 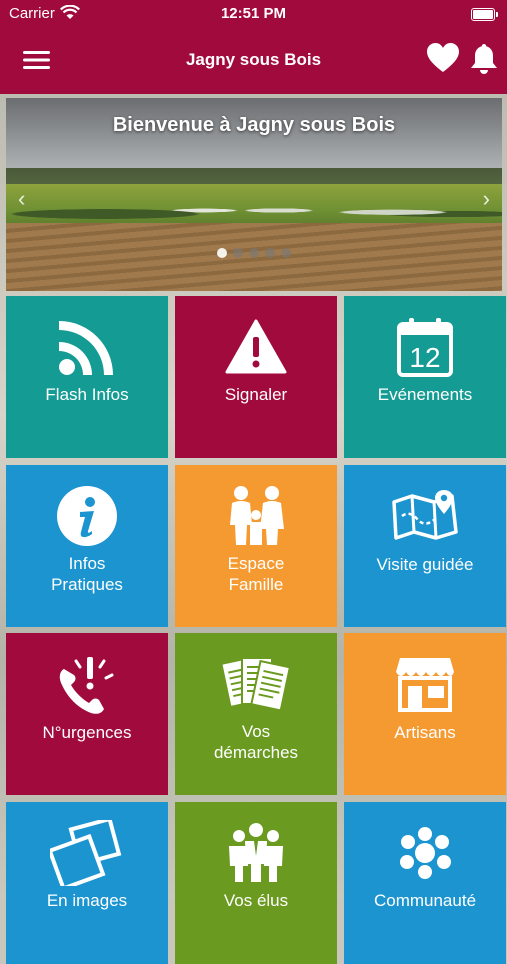 I want to click on rss-icon, so click(x=87, y=347).